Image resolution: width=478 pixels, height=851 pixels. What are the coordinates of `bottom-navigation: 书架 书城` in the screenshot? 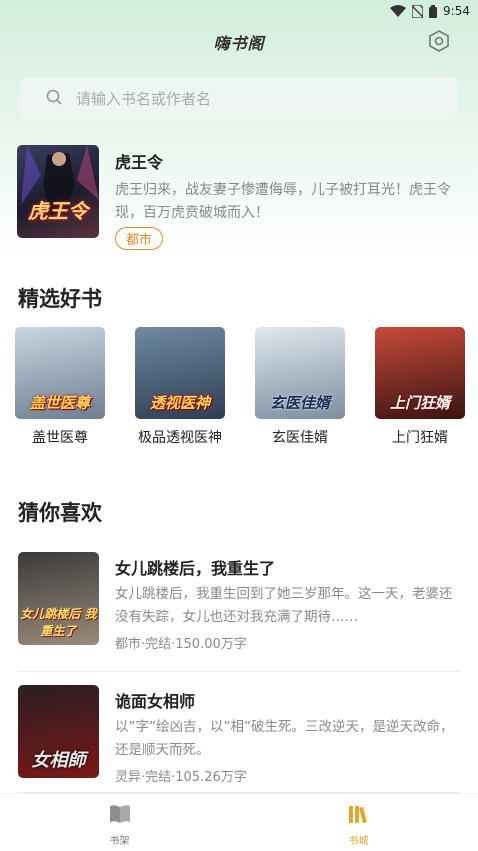 It's located at (239, 822).